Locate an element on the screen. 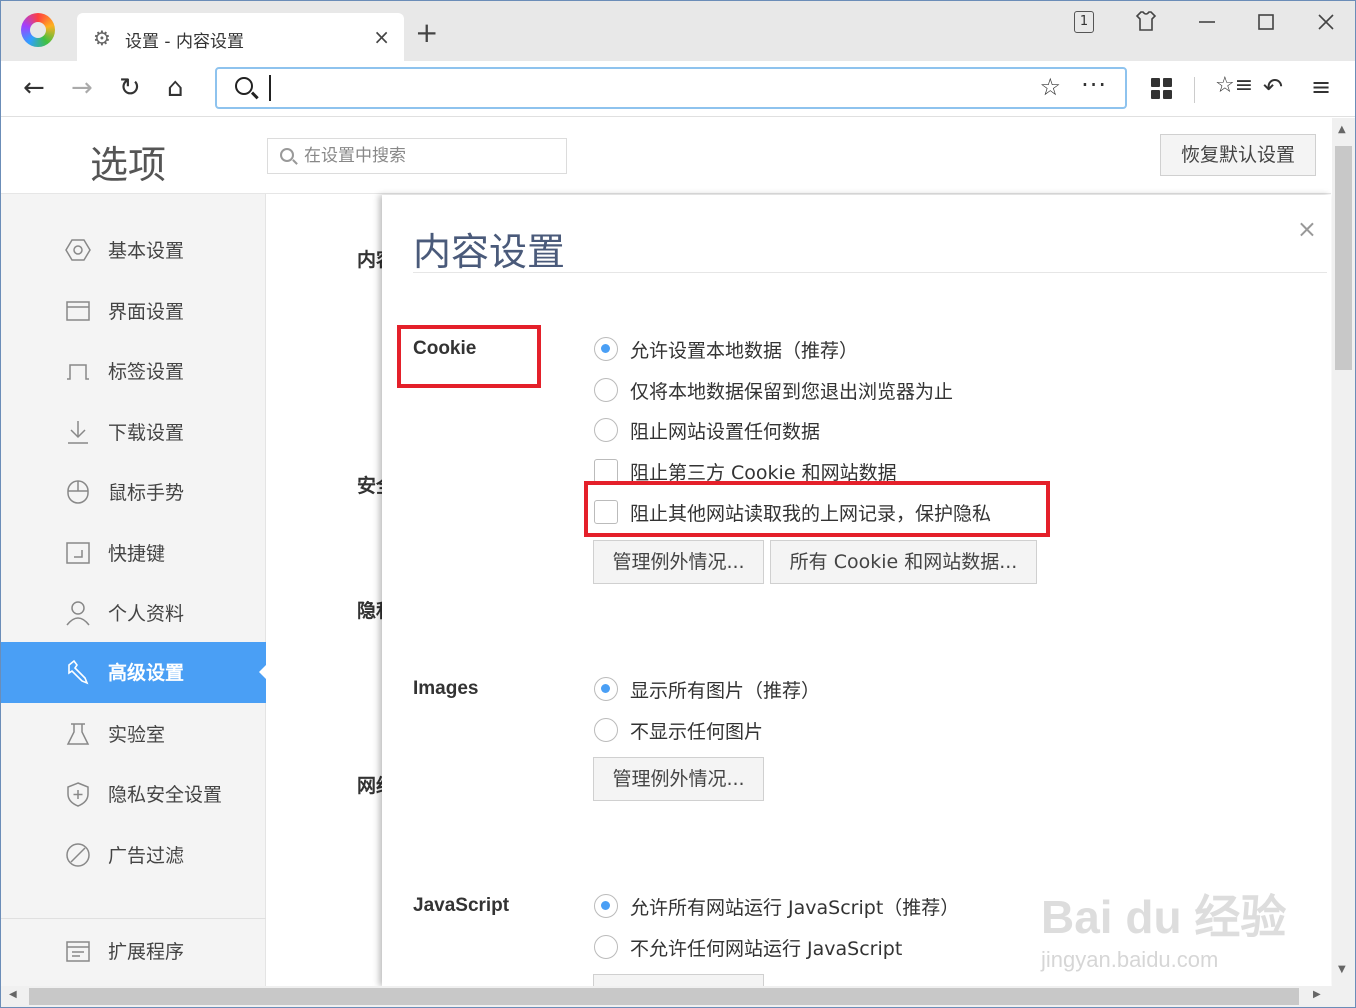  more-icon: ··· is located at coordinates (1094, 85).